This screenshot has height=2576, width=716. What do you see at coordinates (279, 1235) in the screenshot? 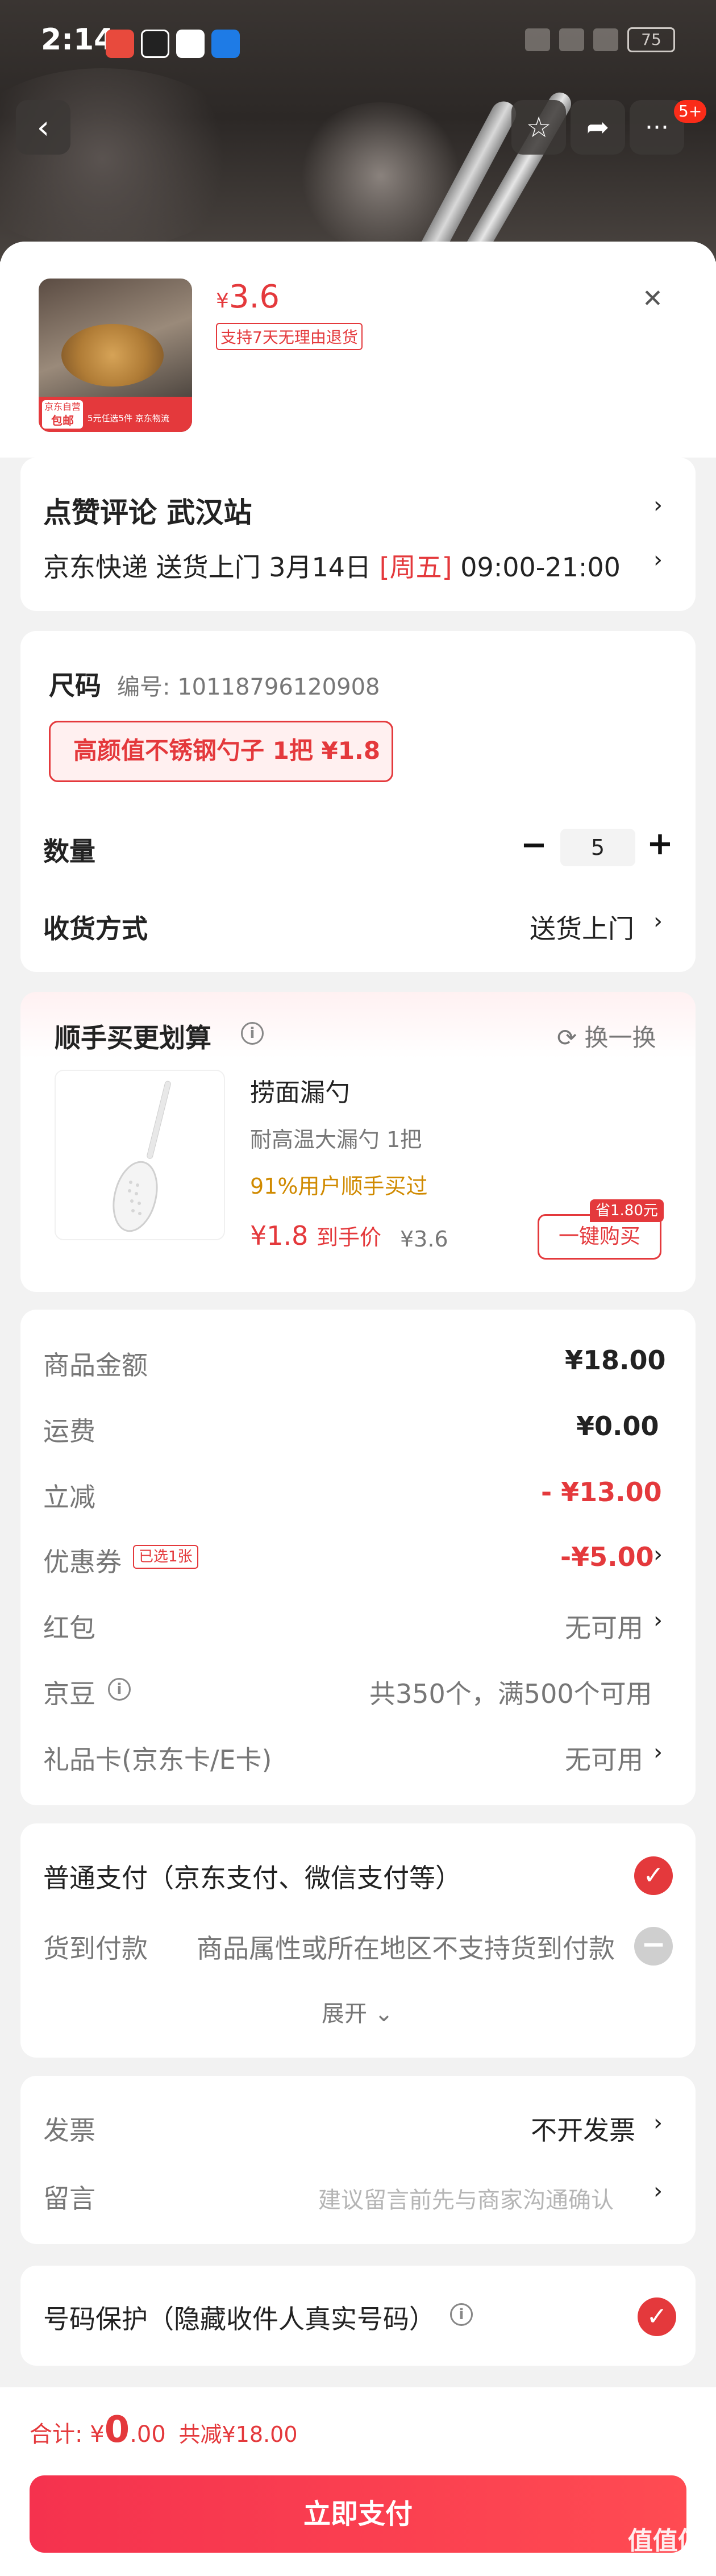
I see `deal-price-value: ¥1.8` at bounding box center [279, 1235].